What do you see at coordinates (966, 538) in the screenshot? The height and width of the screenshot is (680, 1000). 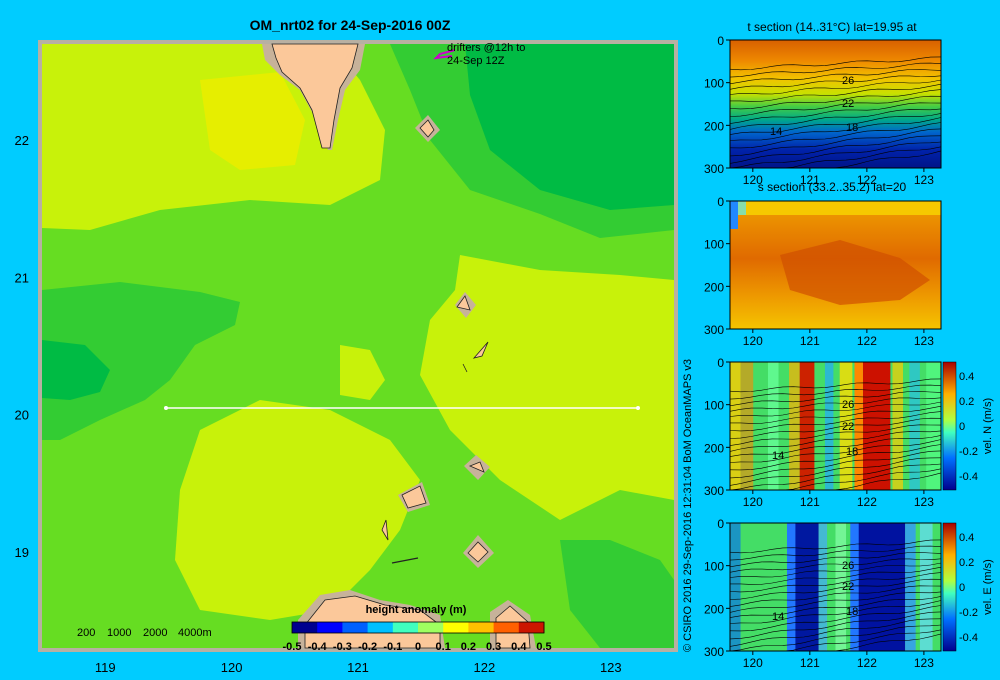 I see `velocity-colorbar-tick-label: 0.4` at bounding box center [966, 538].